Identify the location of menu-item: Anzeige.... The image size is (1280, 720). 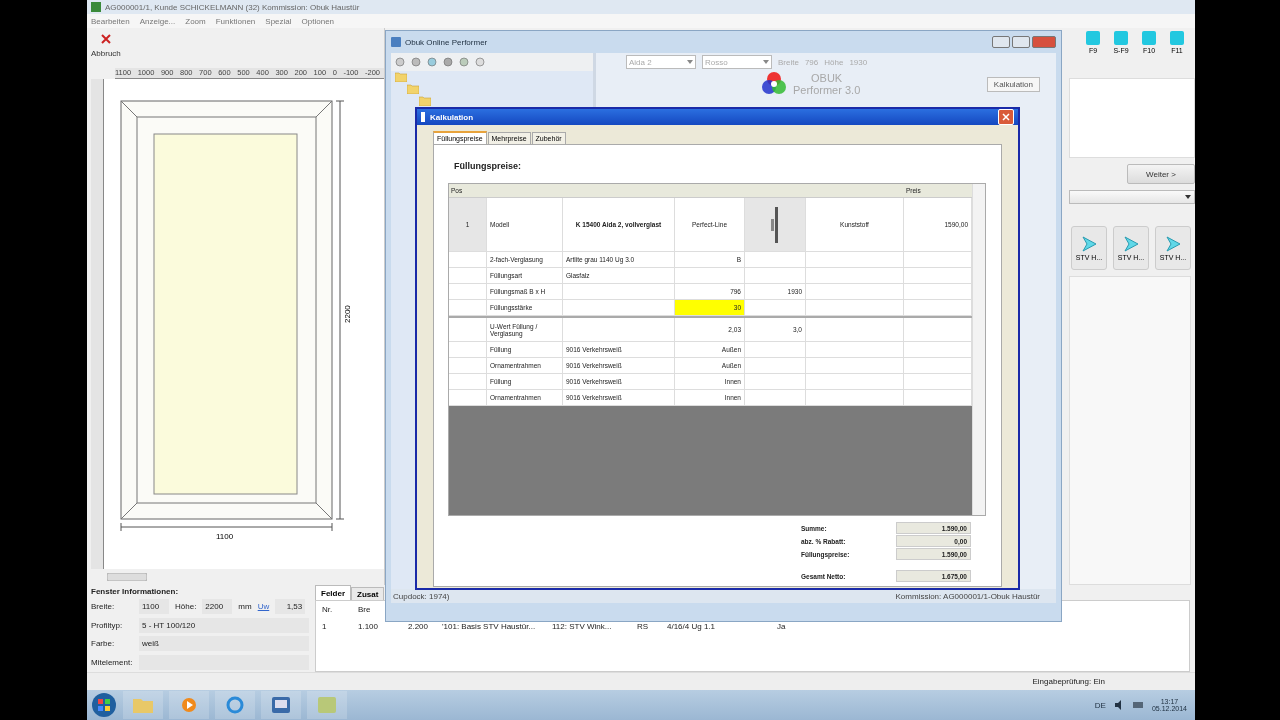
(157, 21).